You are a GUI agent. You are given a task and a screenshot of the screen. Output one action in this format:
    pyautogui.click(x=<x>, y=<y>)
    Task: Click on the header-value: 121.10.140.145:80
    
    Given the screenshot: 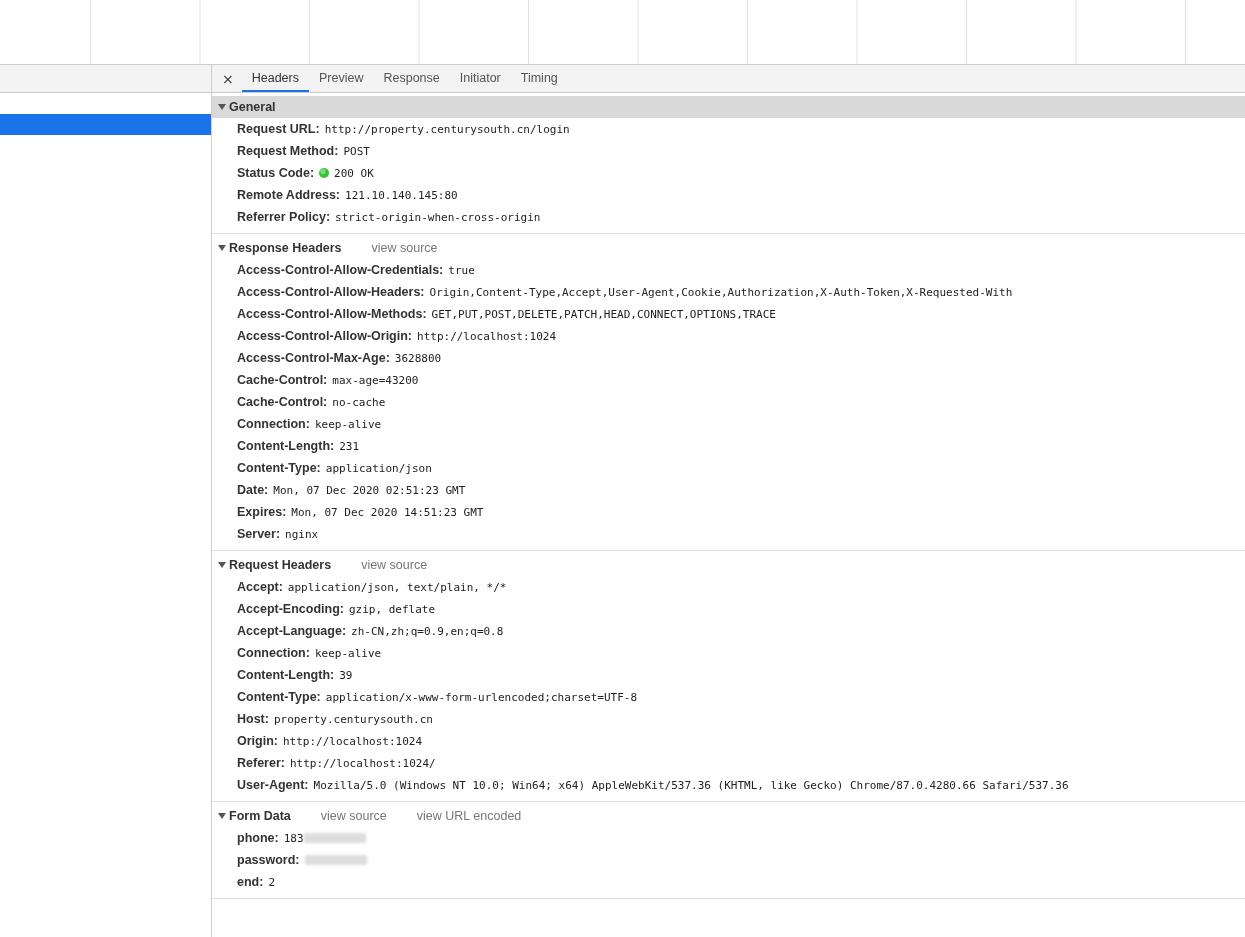 What is the action you would take?
    pyautogui.click(x=401, y=195)
    